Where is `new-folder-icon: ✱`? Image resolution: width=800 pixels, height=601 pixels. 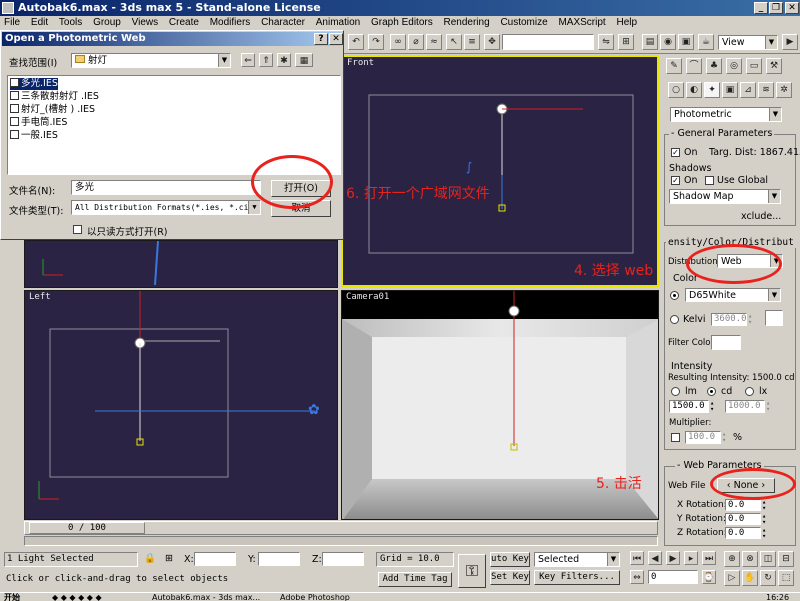
new-folder-icon: ✱ is located at coordinates (284, 60).